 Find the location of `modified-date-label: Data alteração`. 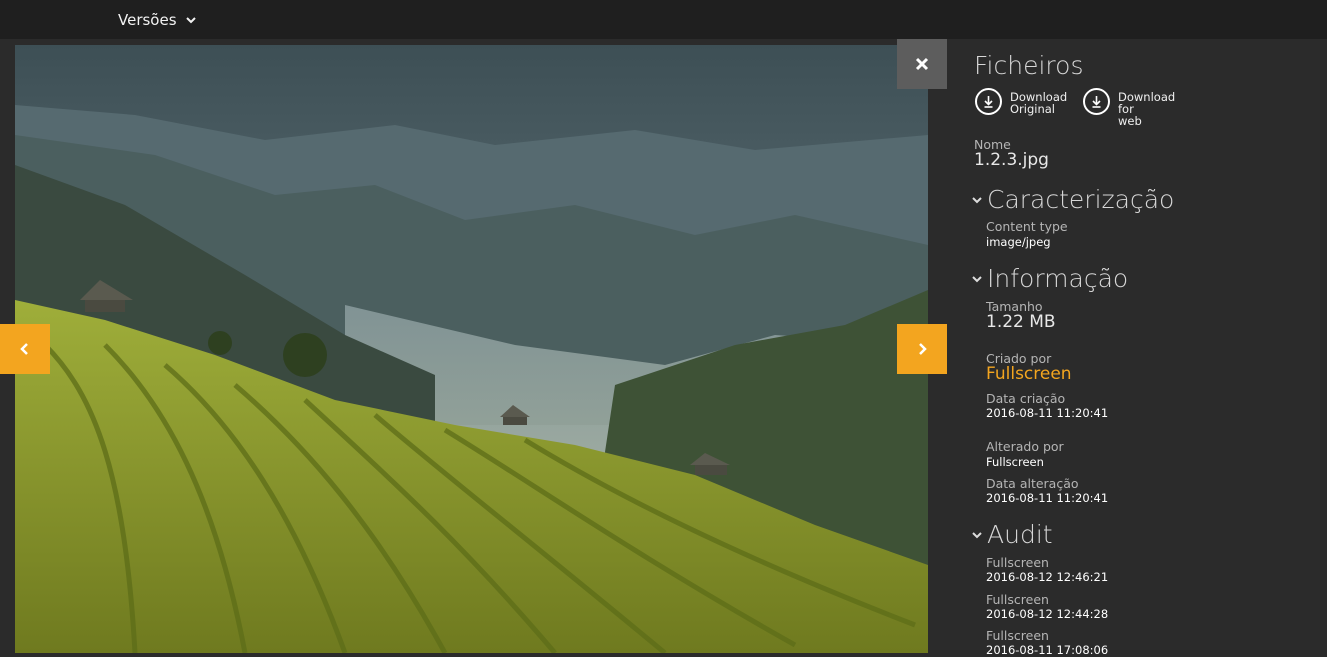

modified-date-label: Data alteração is located at coordinates (1032, 483).